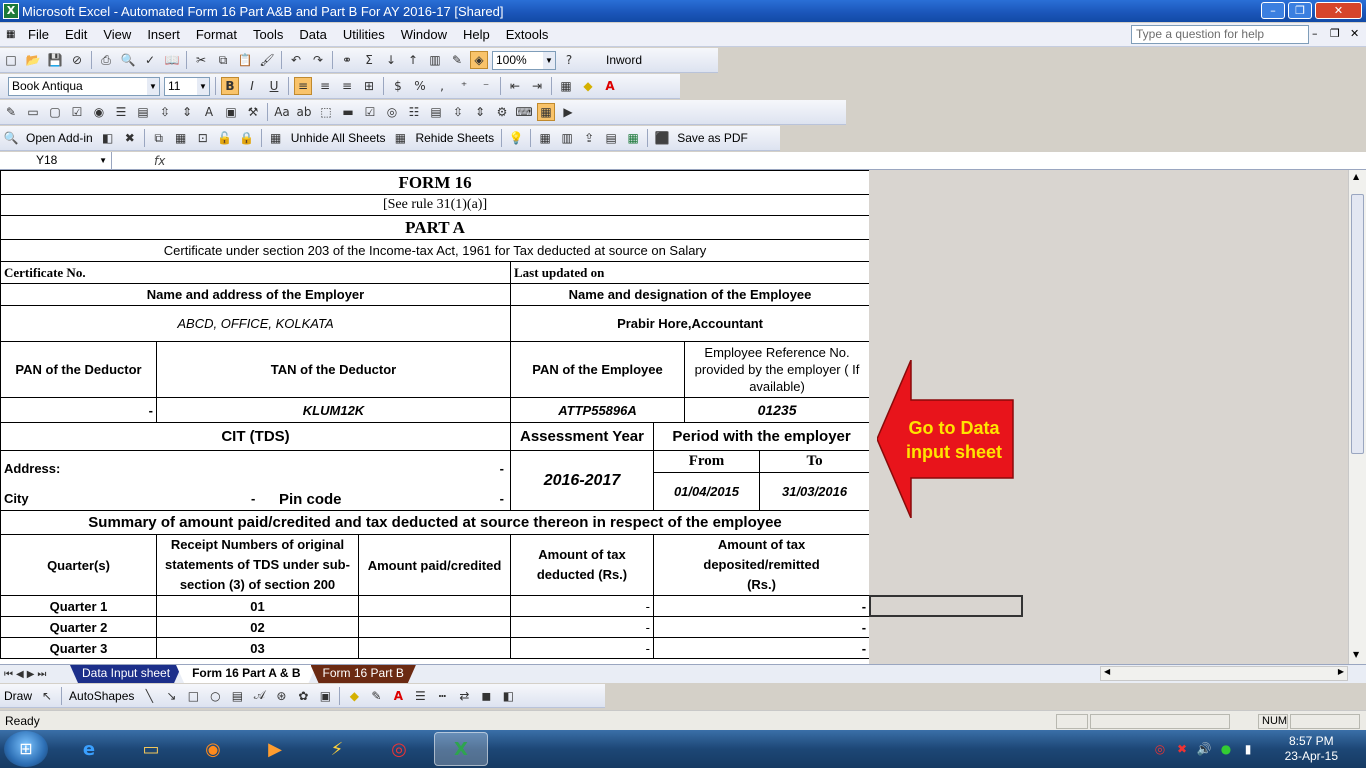 The height and width of the screenshot is (768, 1366). Describe the element at coordinates (461, 749) in the screenshot. I see `excel-taskbar-icon: X` at that location.